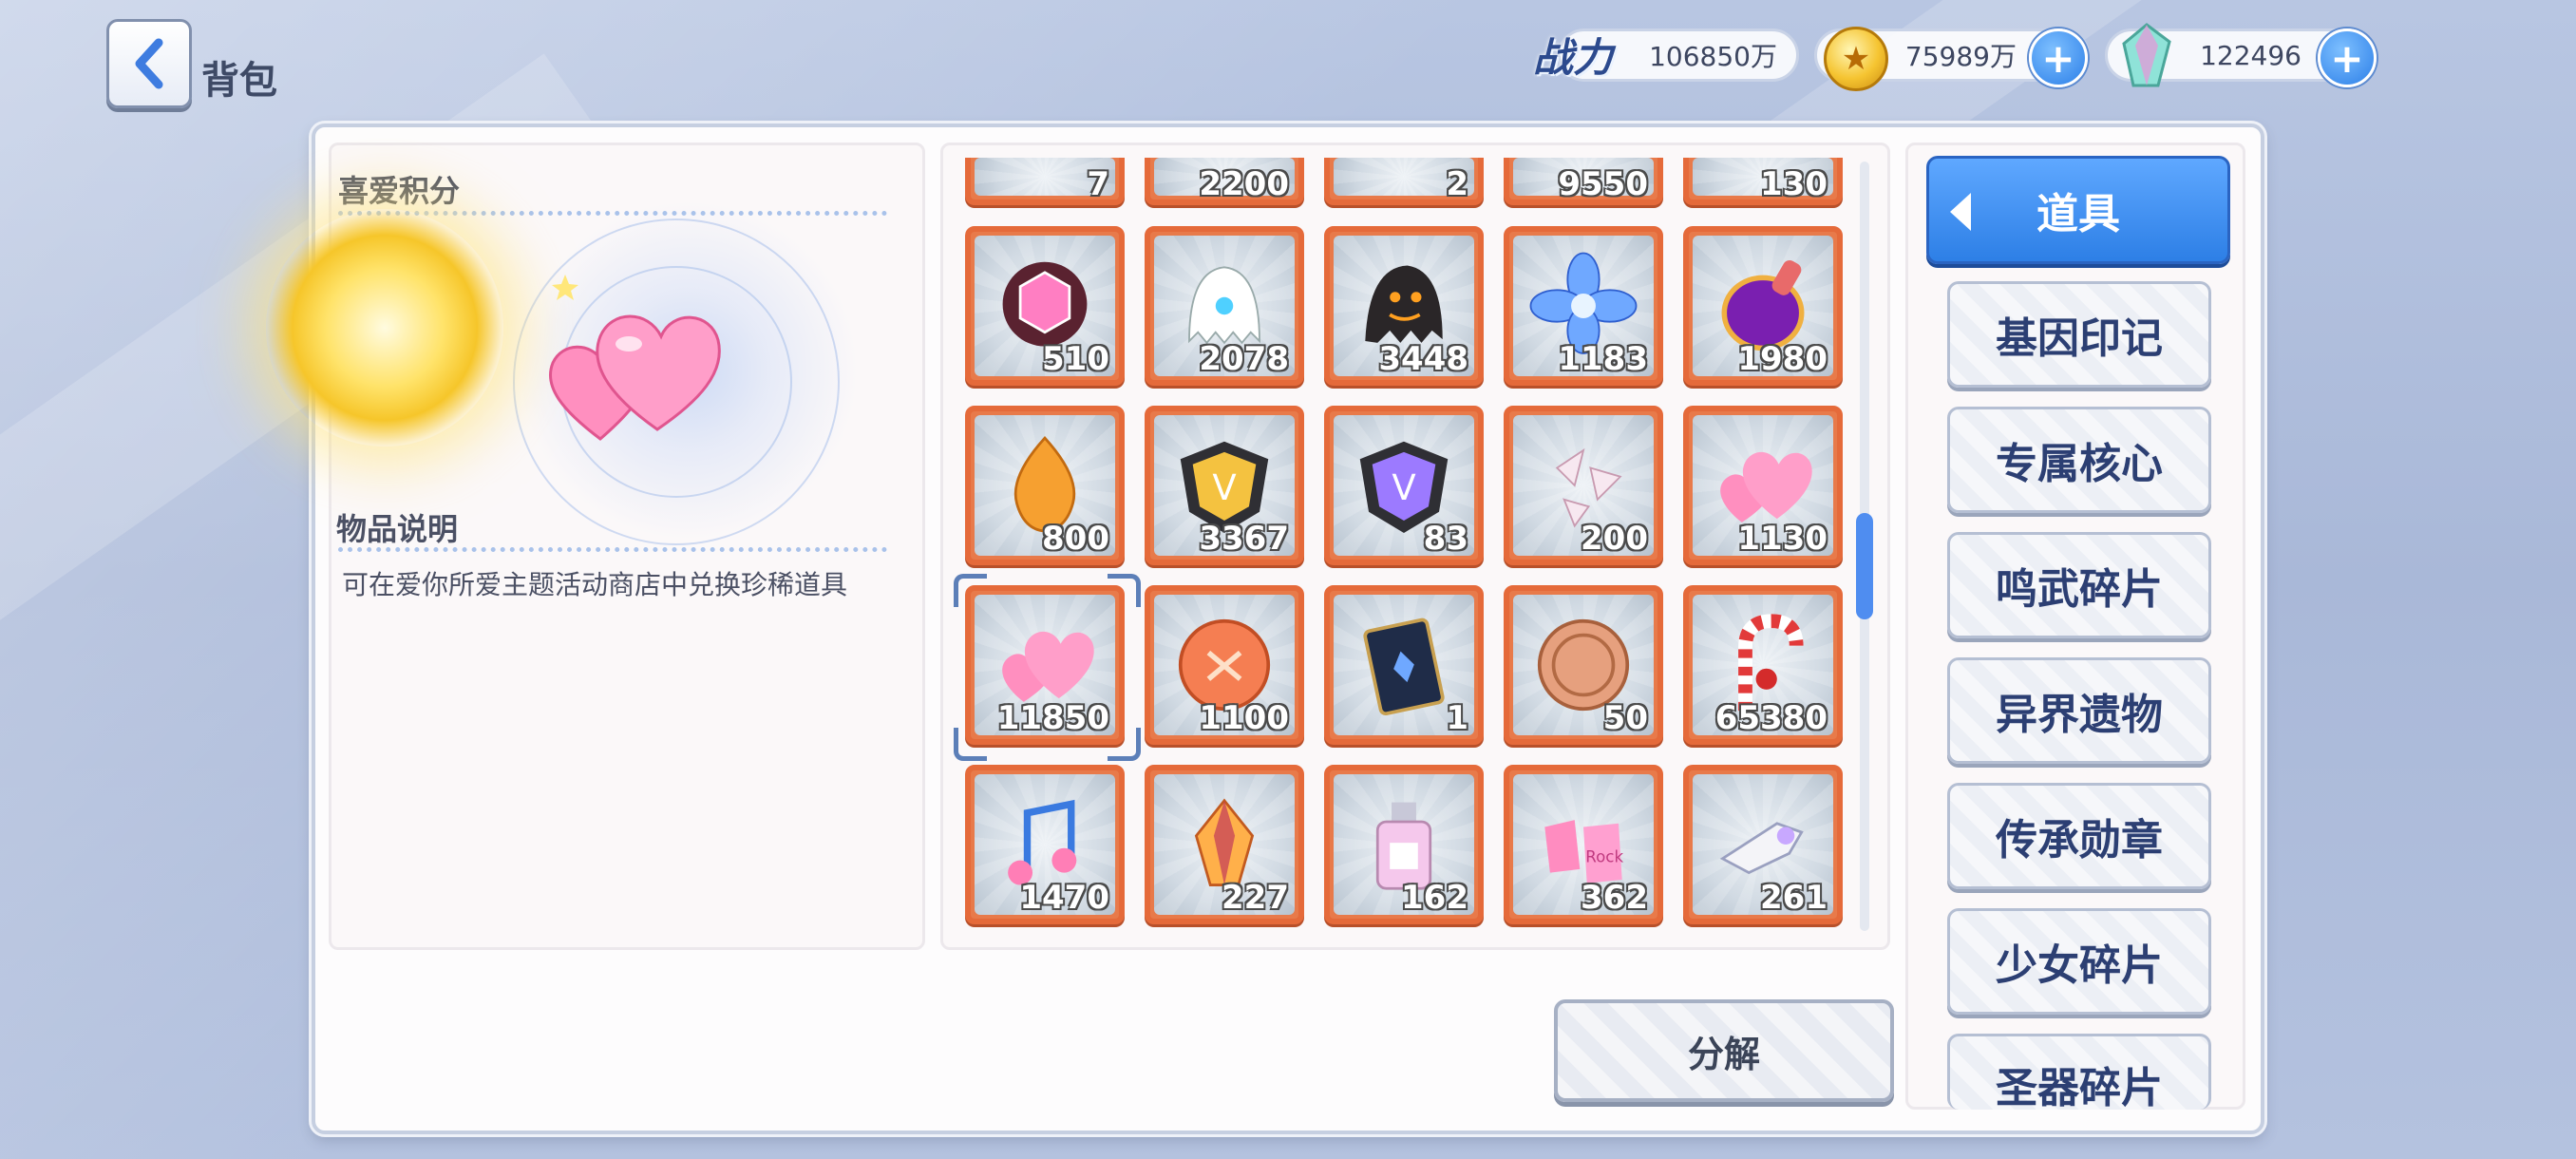 Image resolution: width=2576 pixels, height=1159 pixels. Describe the element at coordinates (1864, 566) in the screenshot. I see `scrollbar-thumb` at that location.